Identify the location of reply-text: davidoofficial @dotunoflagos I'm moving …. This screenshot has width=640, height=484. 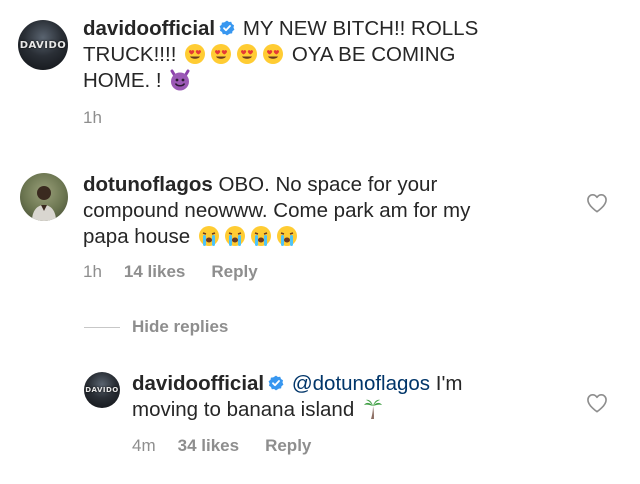
(342, 397).